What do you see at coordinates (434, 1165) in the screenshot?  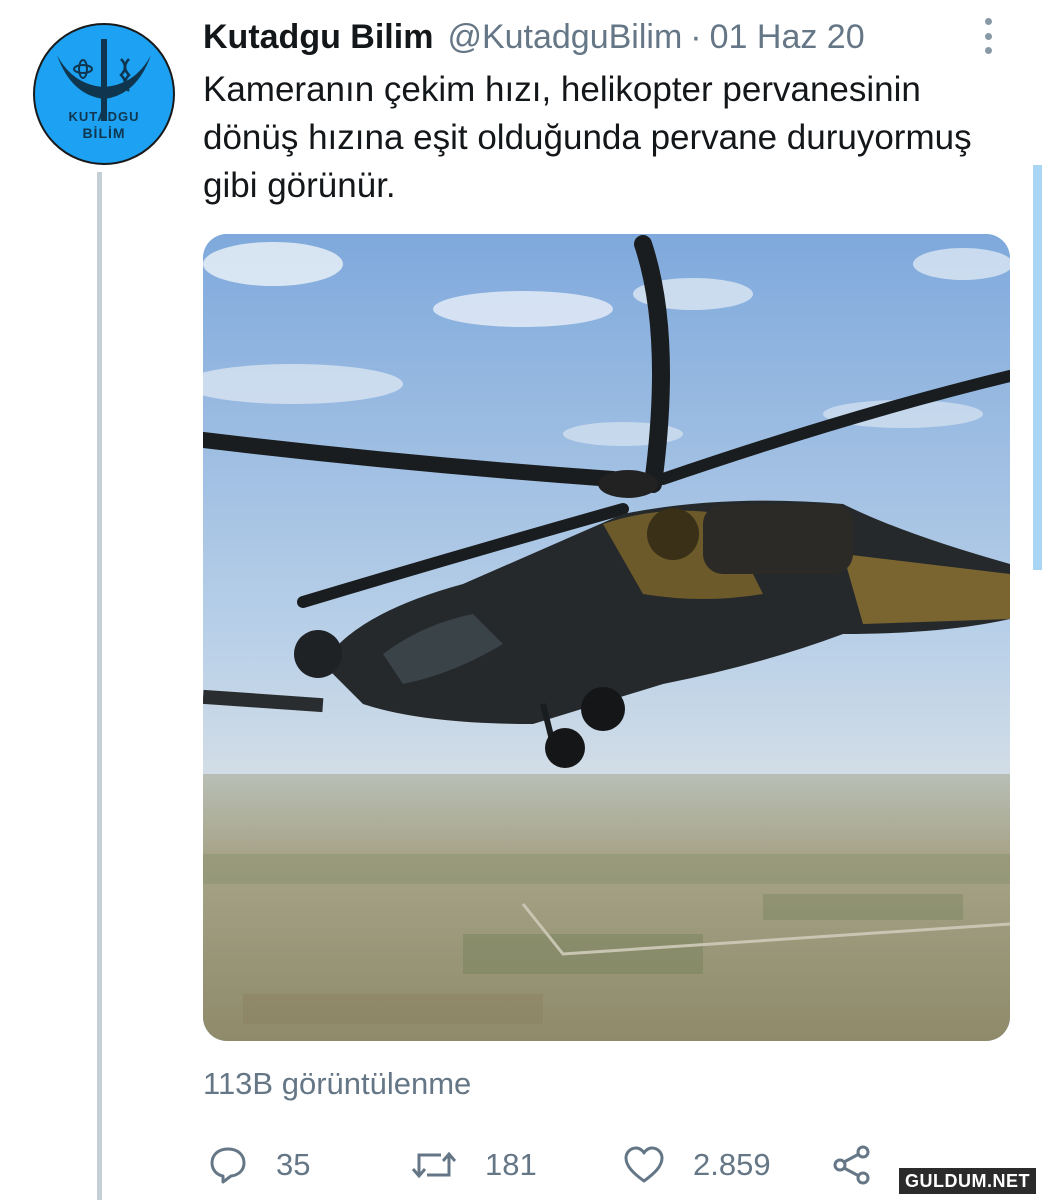 I see `retweet-icon` at bounding box center [434, 1165].